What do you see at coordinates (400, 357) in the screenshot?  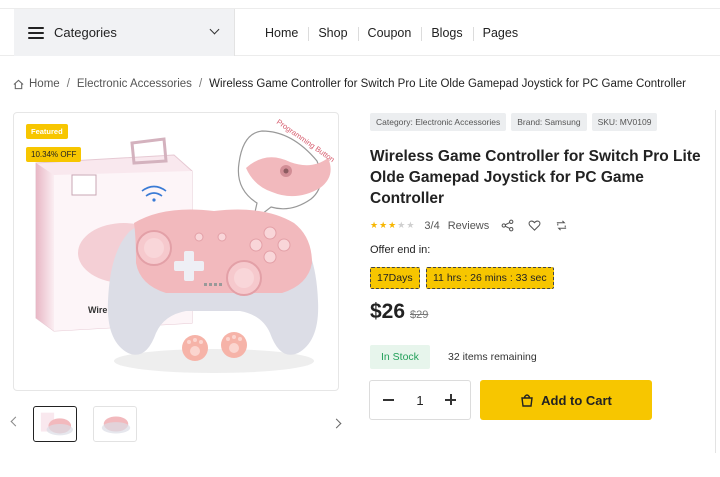 I see `stock-badge: In Stock` at bounding box center [400, 357].